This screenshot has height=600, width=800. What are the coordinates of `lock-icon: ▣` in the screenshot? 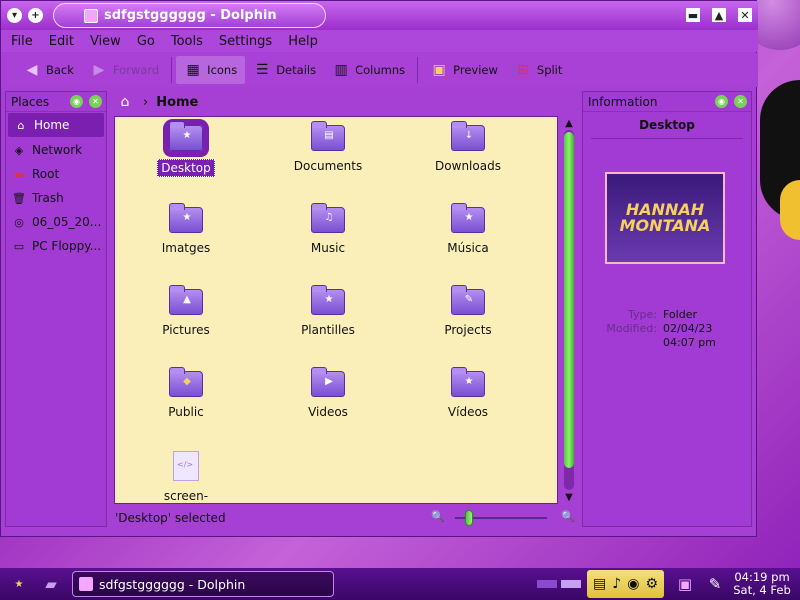 It's located at (685, 584).